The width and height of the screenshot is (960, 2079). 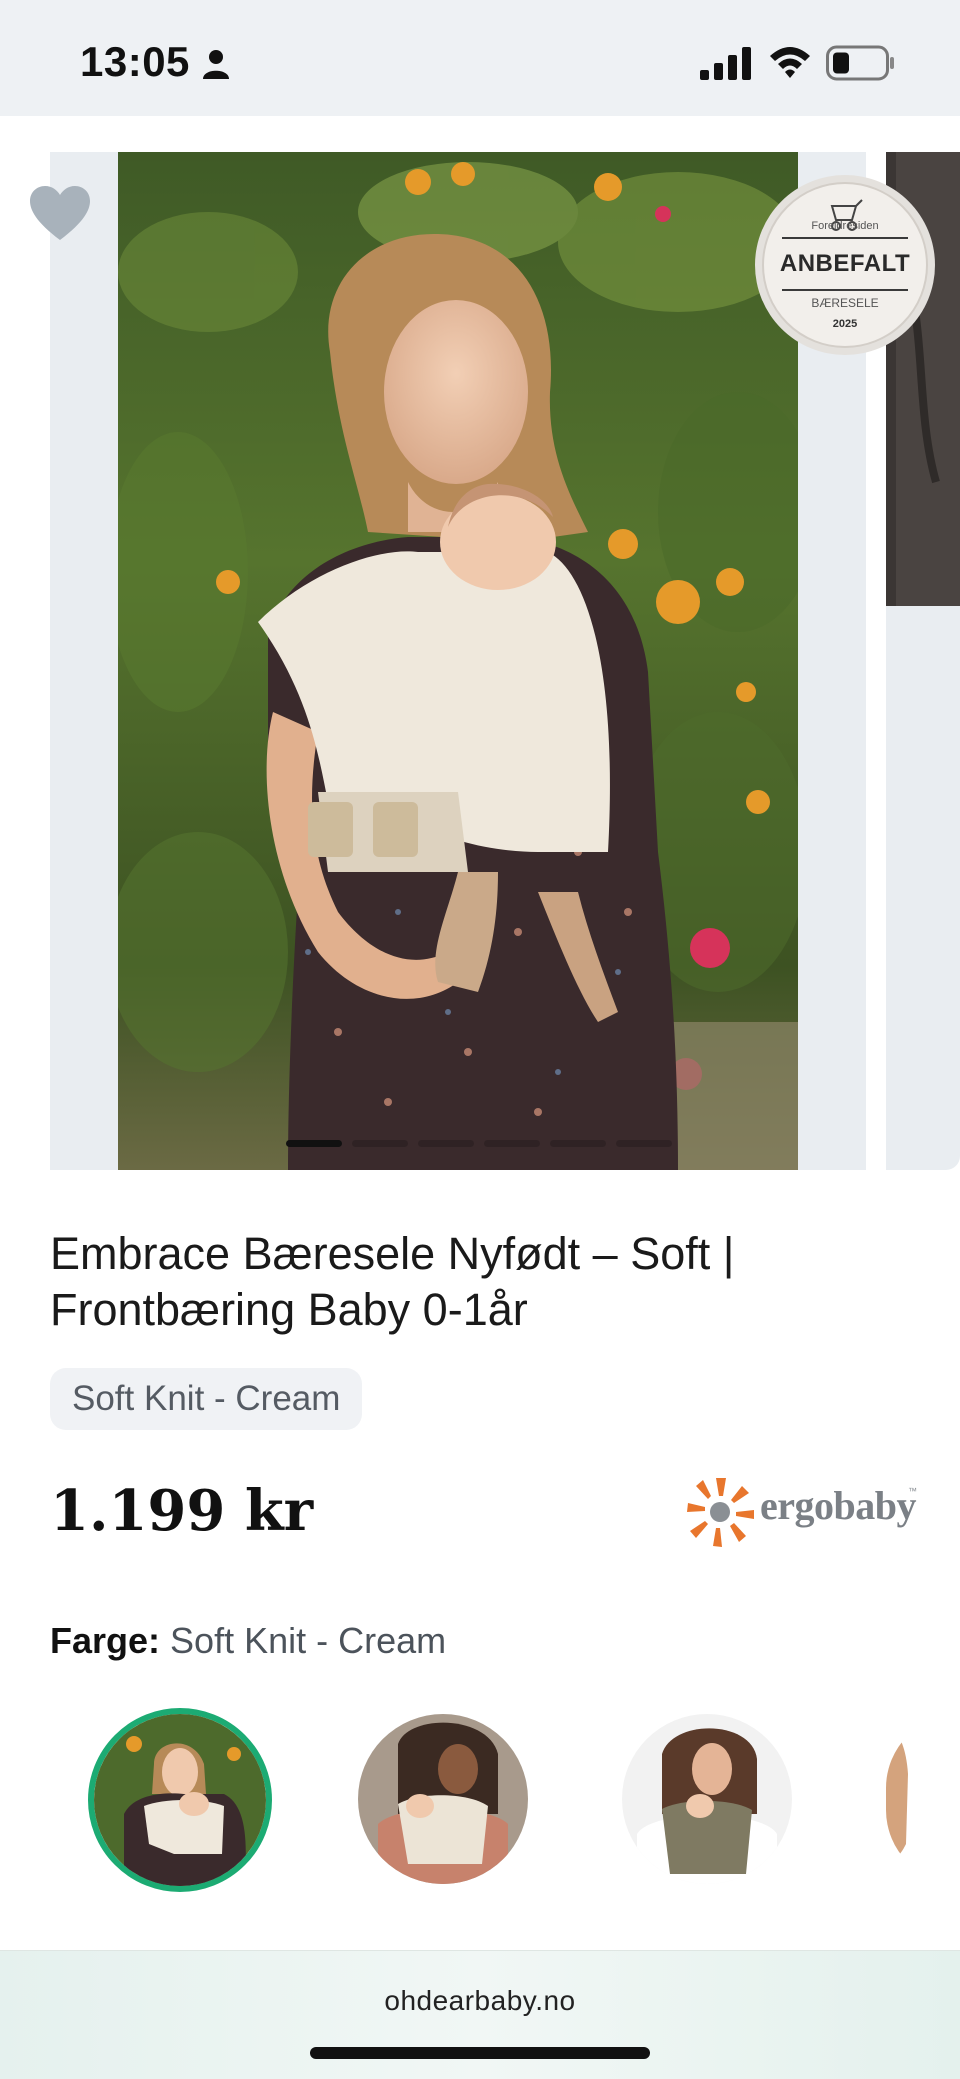 I want to click on product-title-line-1: Embrace Bæresele Nyfødt – Soft |, so click(x=392, y=1253).